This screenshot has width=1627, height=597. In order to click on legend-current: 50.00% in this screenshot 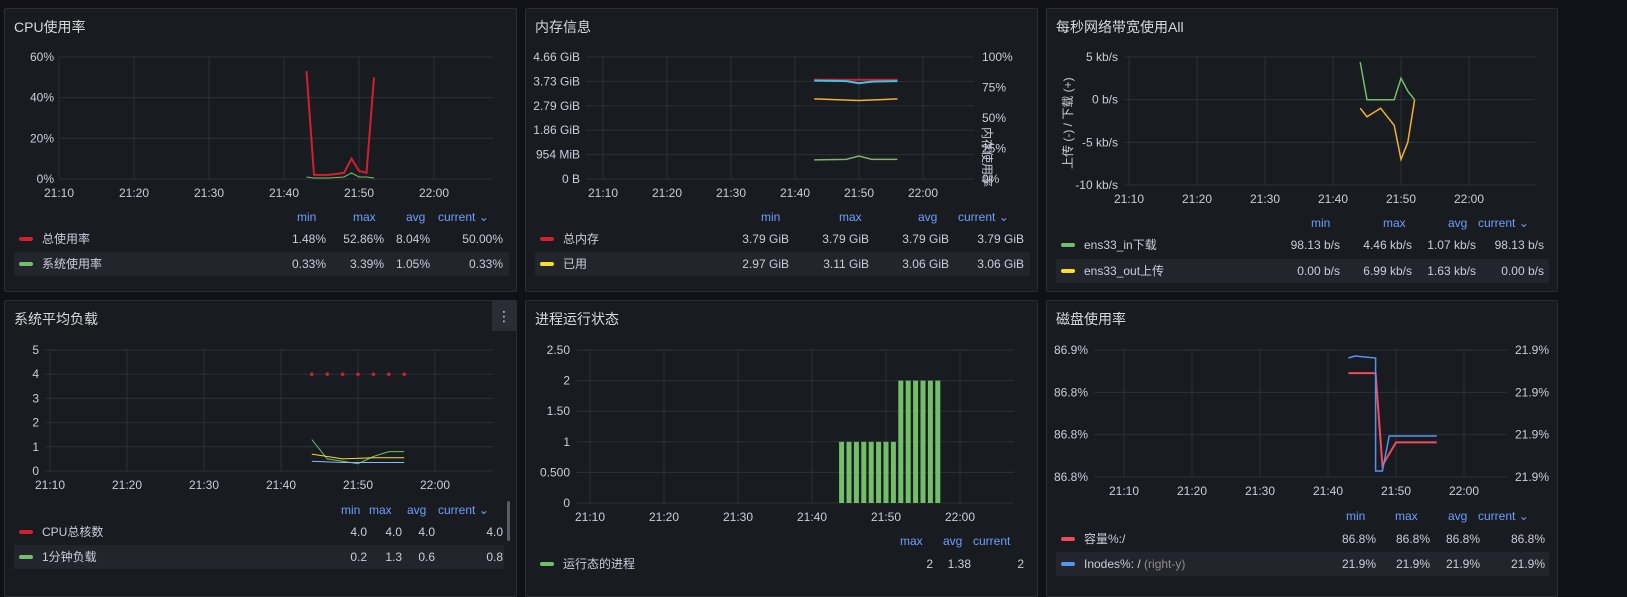, I will do `click(482, 239)`.